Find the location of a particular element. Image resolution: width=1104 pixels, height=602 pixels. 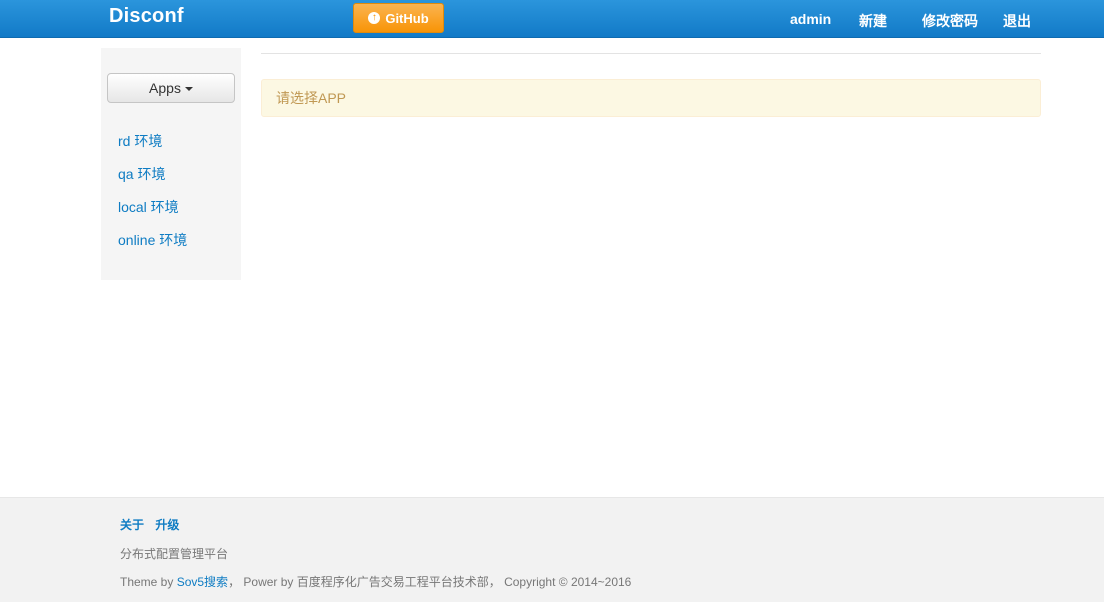

env-item-local: local 环境 is located at coordinates (152, 213).